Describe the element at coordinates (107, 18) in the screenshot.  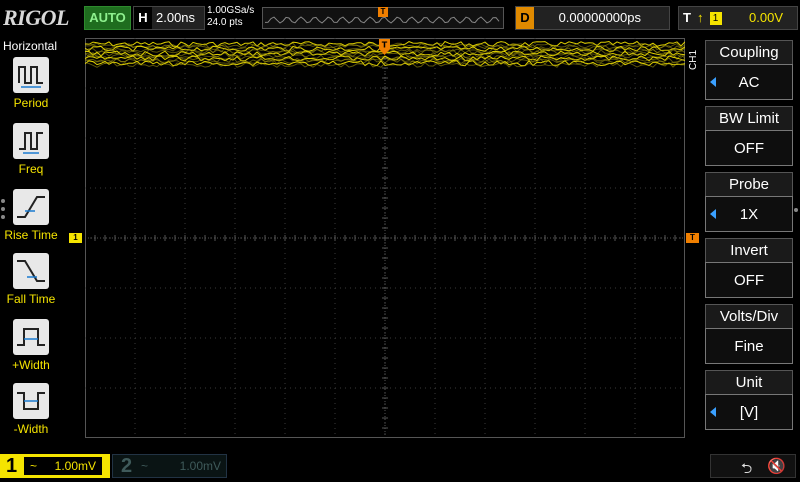
I see `run-mode-badge: AUTO` at that location.